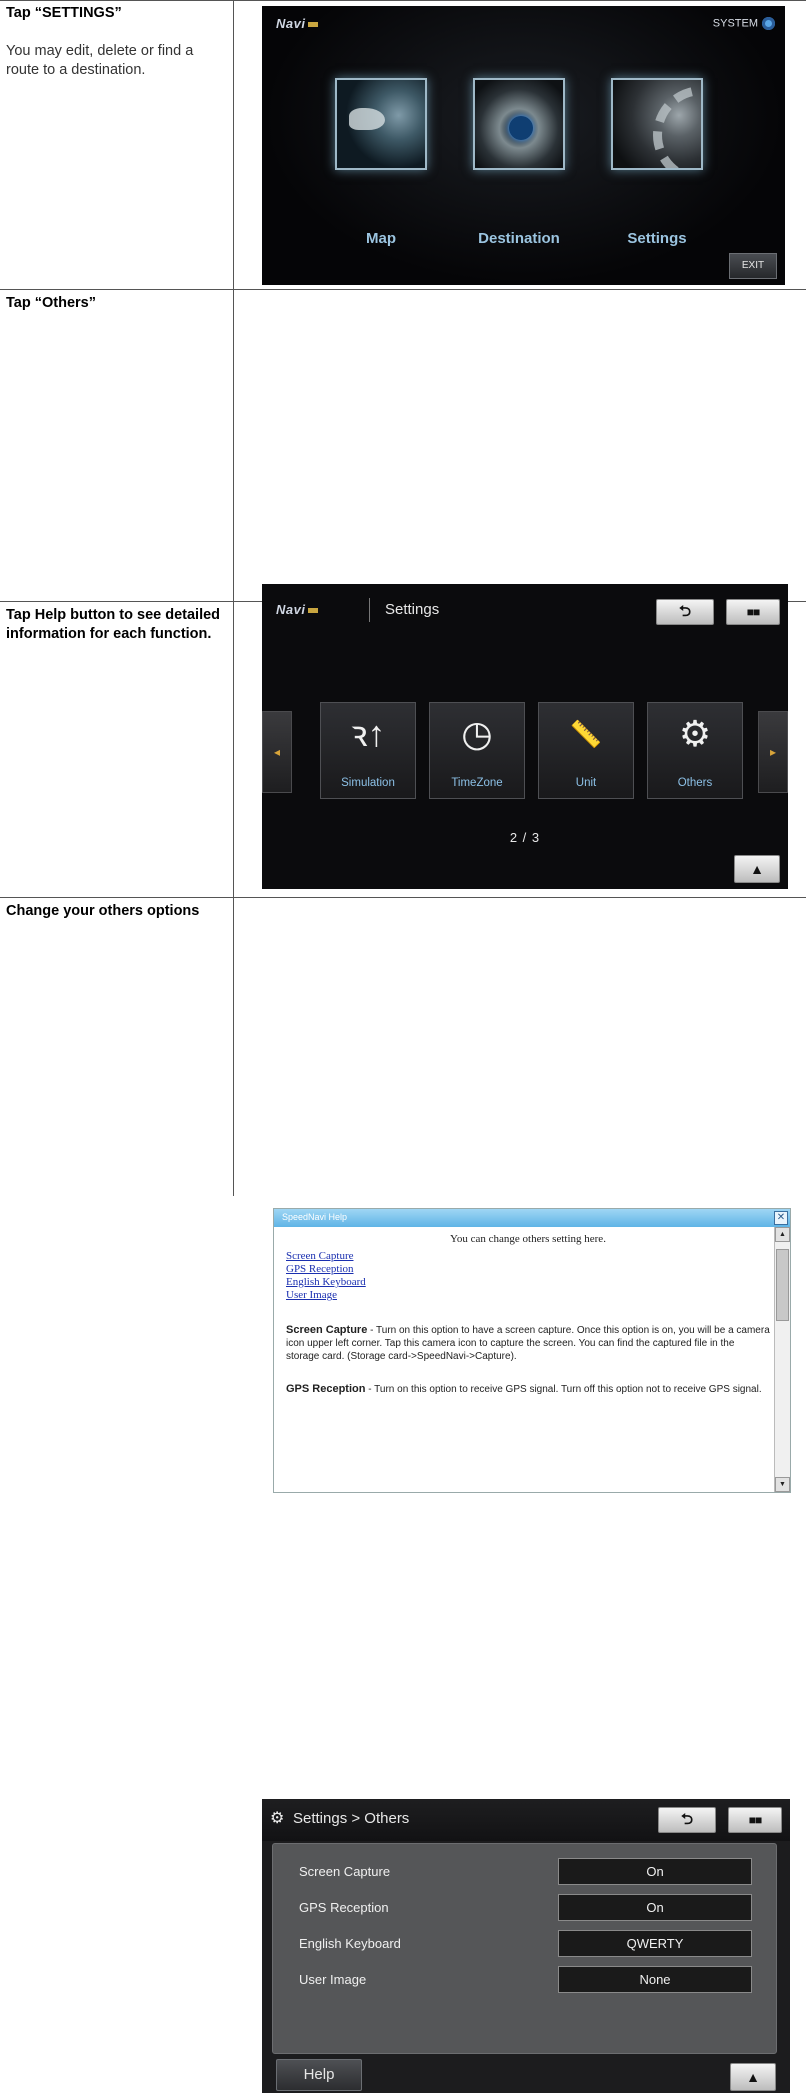  What do you see at coordinates (51, 303) in the screenshot?
I see `step-2-title: Tap “Others”` at bounding box center [51, 303].